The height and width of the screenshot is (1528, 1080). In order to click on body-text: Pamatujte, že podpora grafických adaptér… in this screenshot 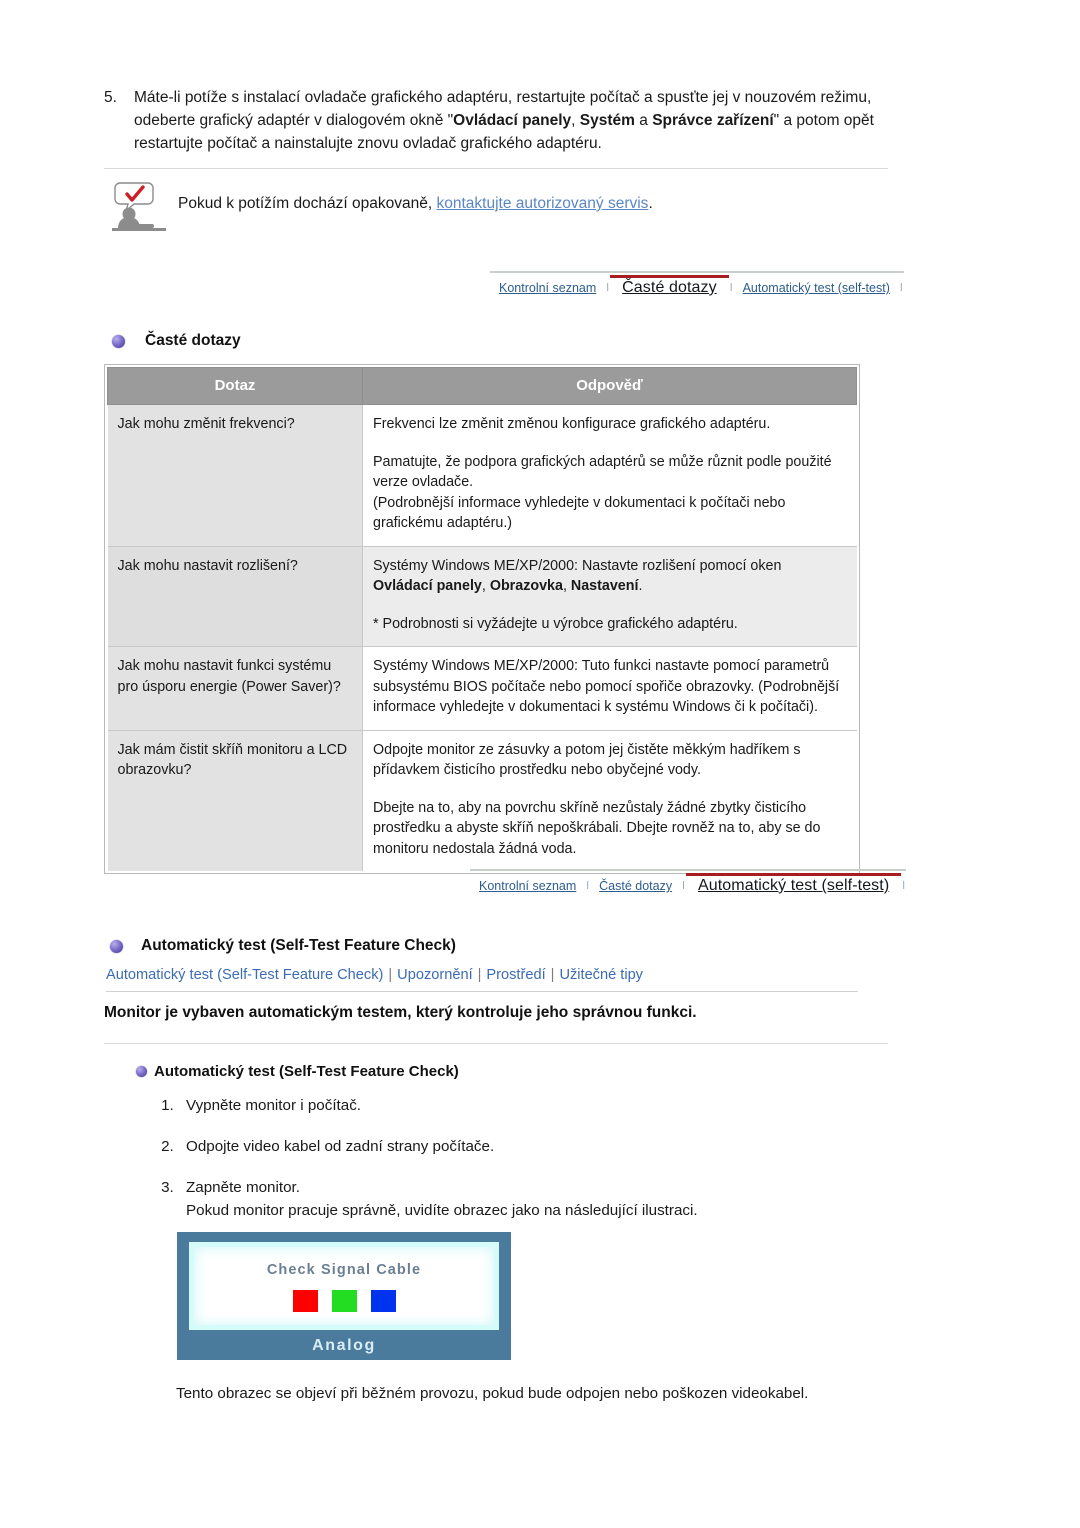, I will do `click(602, 472)`.